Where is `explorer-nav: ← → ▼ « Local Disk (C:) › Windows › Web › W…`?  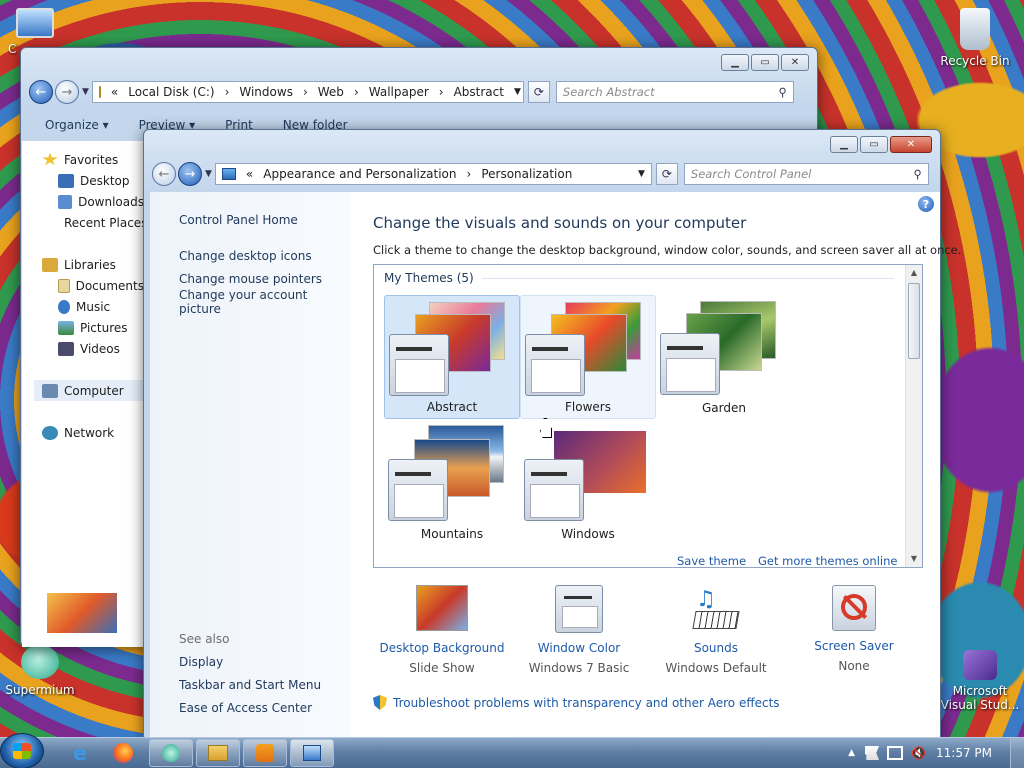 explorer-nav: ← → ▼ « Local Disk (C:) › Windows › Web › W… is located at coordinates (411, 92).